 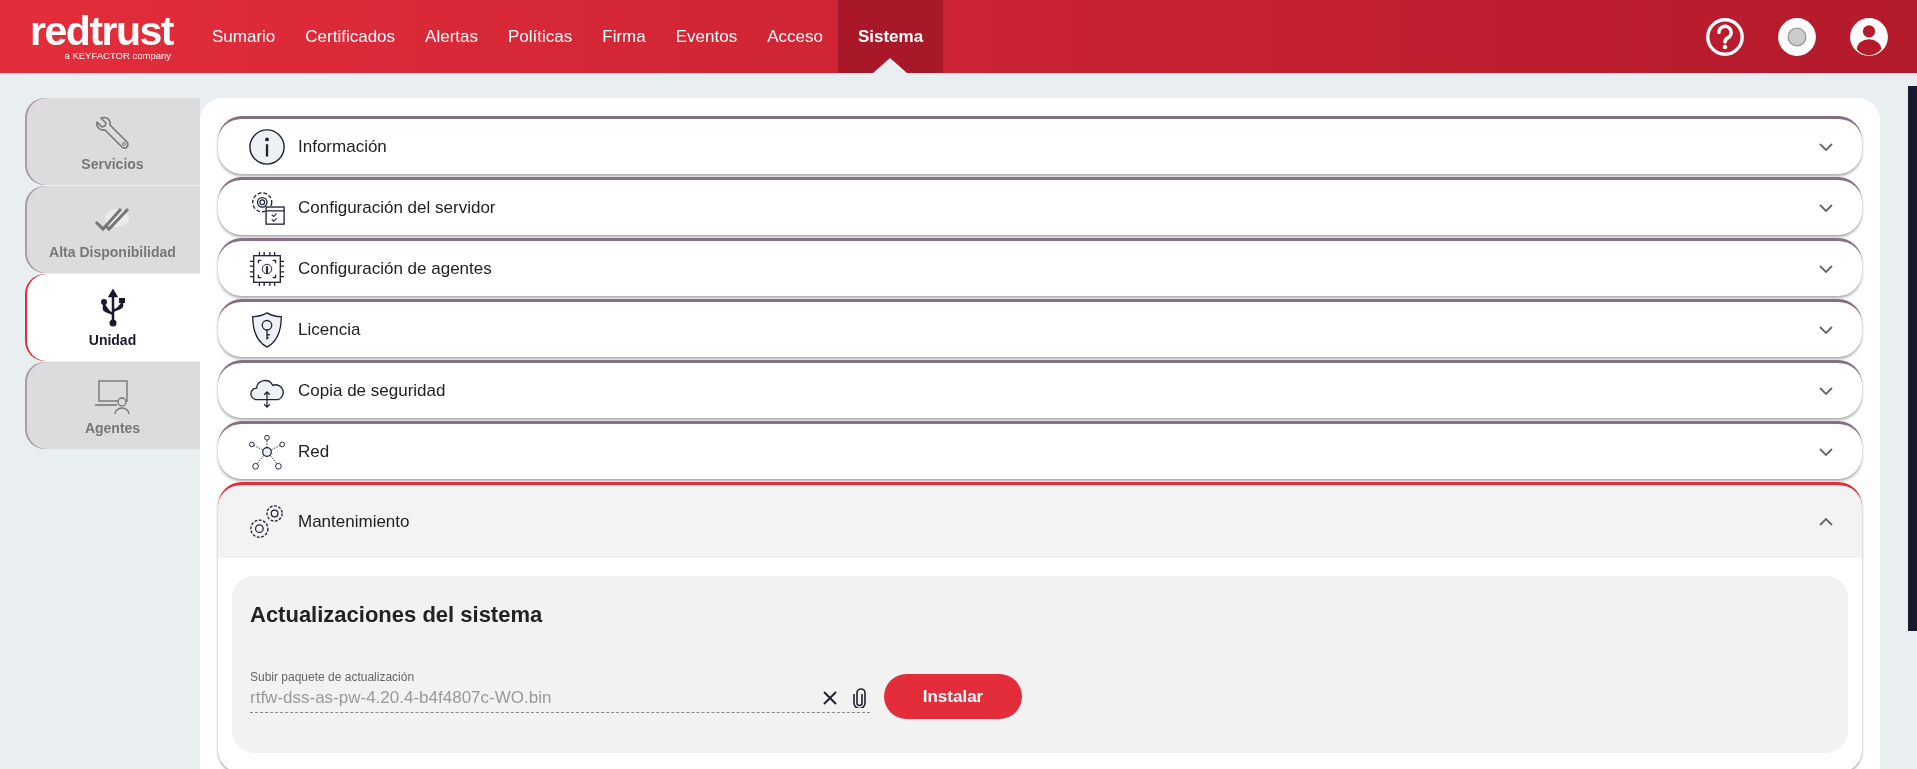 What do you see at coordinates (112, 405) in the screenshot?
I see `sidebar-tab: Agentes` at bounding box center [112, 405].